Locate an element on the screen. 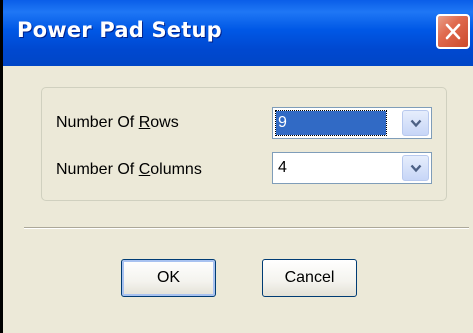 This screenshot has height=333, width=473. columns-combobox: 4 is located at coordinates (352, 168).